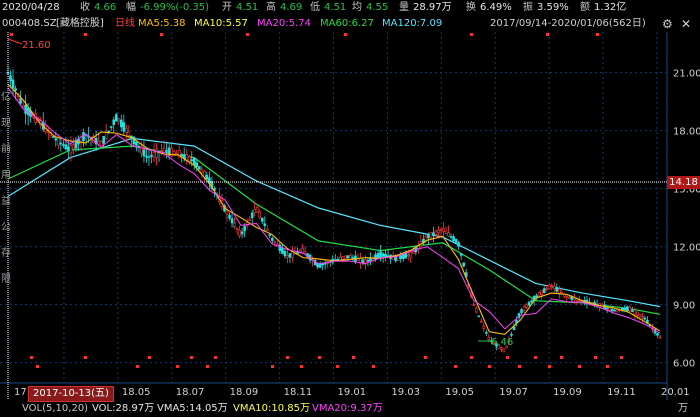  Describe the element at coordinates (6, 148) in the screenshot. I see `side-label: 前` at that location.